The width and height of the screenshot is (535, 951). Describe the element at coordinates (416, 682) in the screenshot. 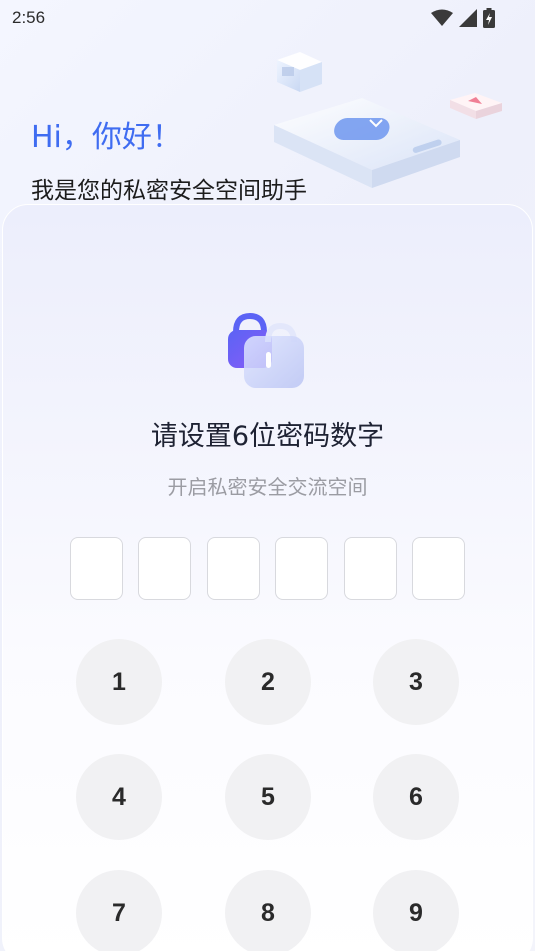

I see `keypad-key-3: 3` at that location.